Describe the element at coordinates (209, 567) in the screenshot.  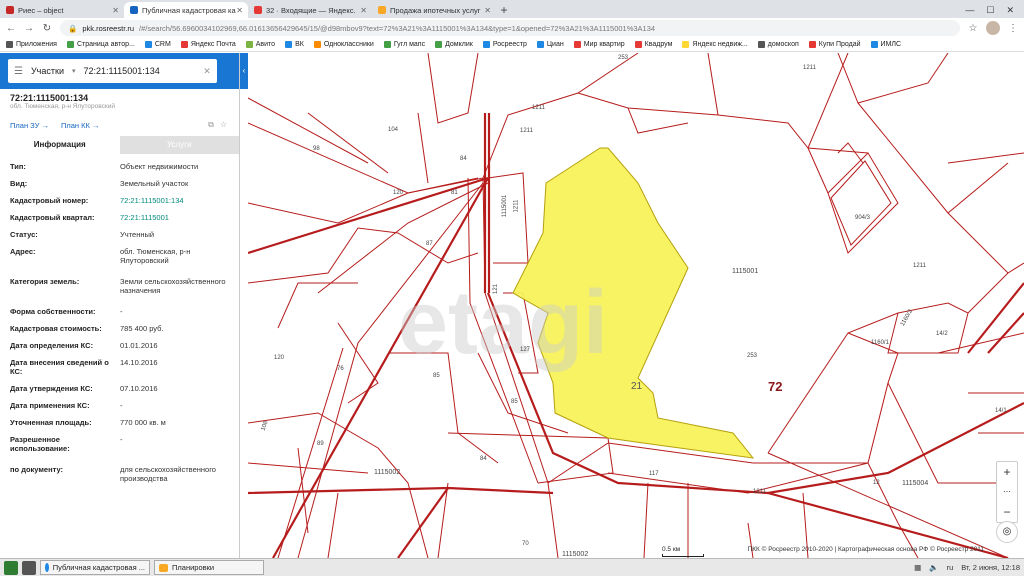
I see `taskbar-task-folder: Планировки` at that location.